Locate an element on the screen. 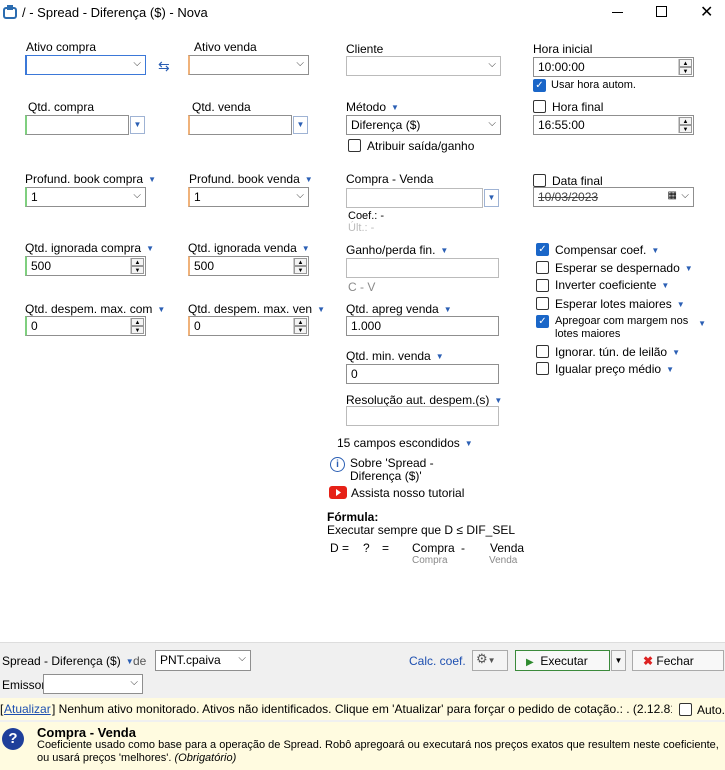 The height and width of the screenshot is (770, 725). de-label: de is located at coordinates (140, 661).